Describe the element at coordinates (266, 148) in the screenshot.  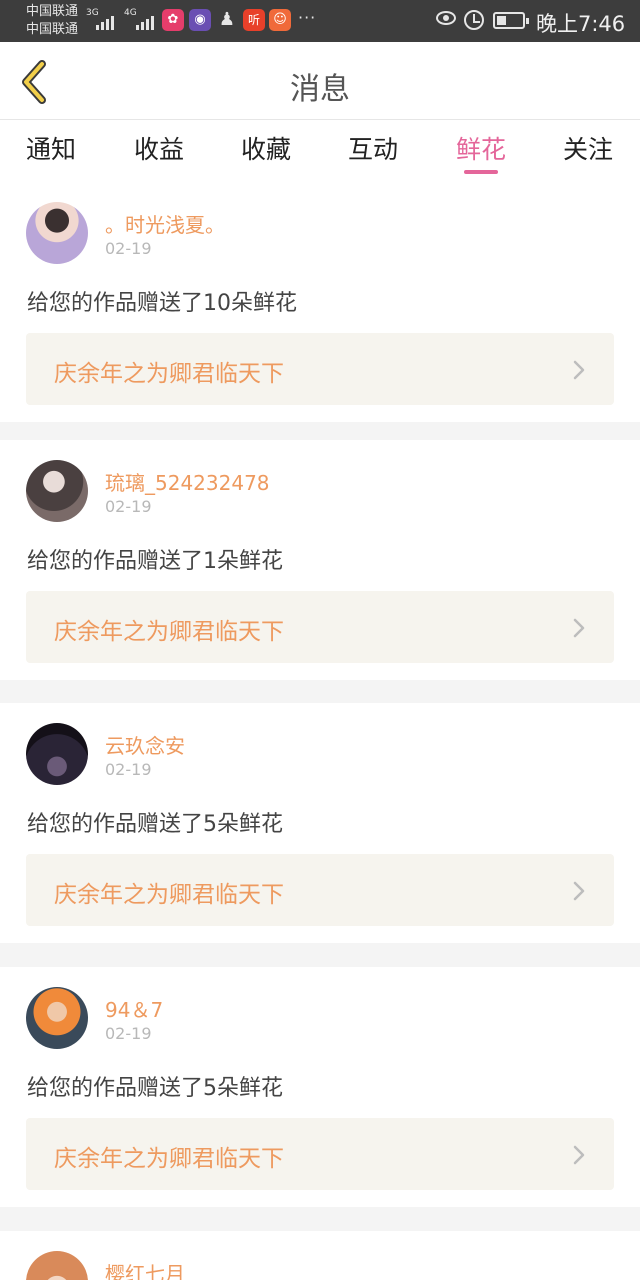
I see `tab-favorites: 收藏` at that location.